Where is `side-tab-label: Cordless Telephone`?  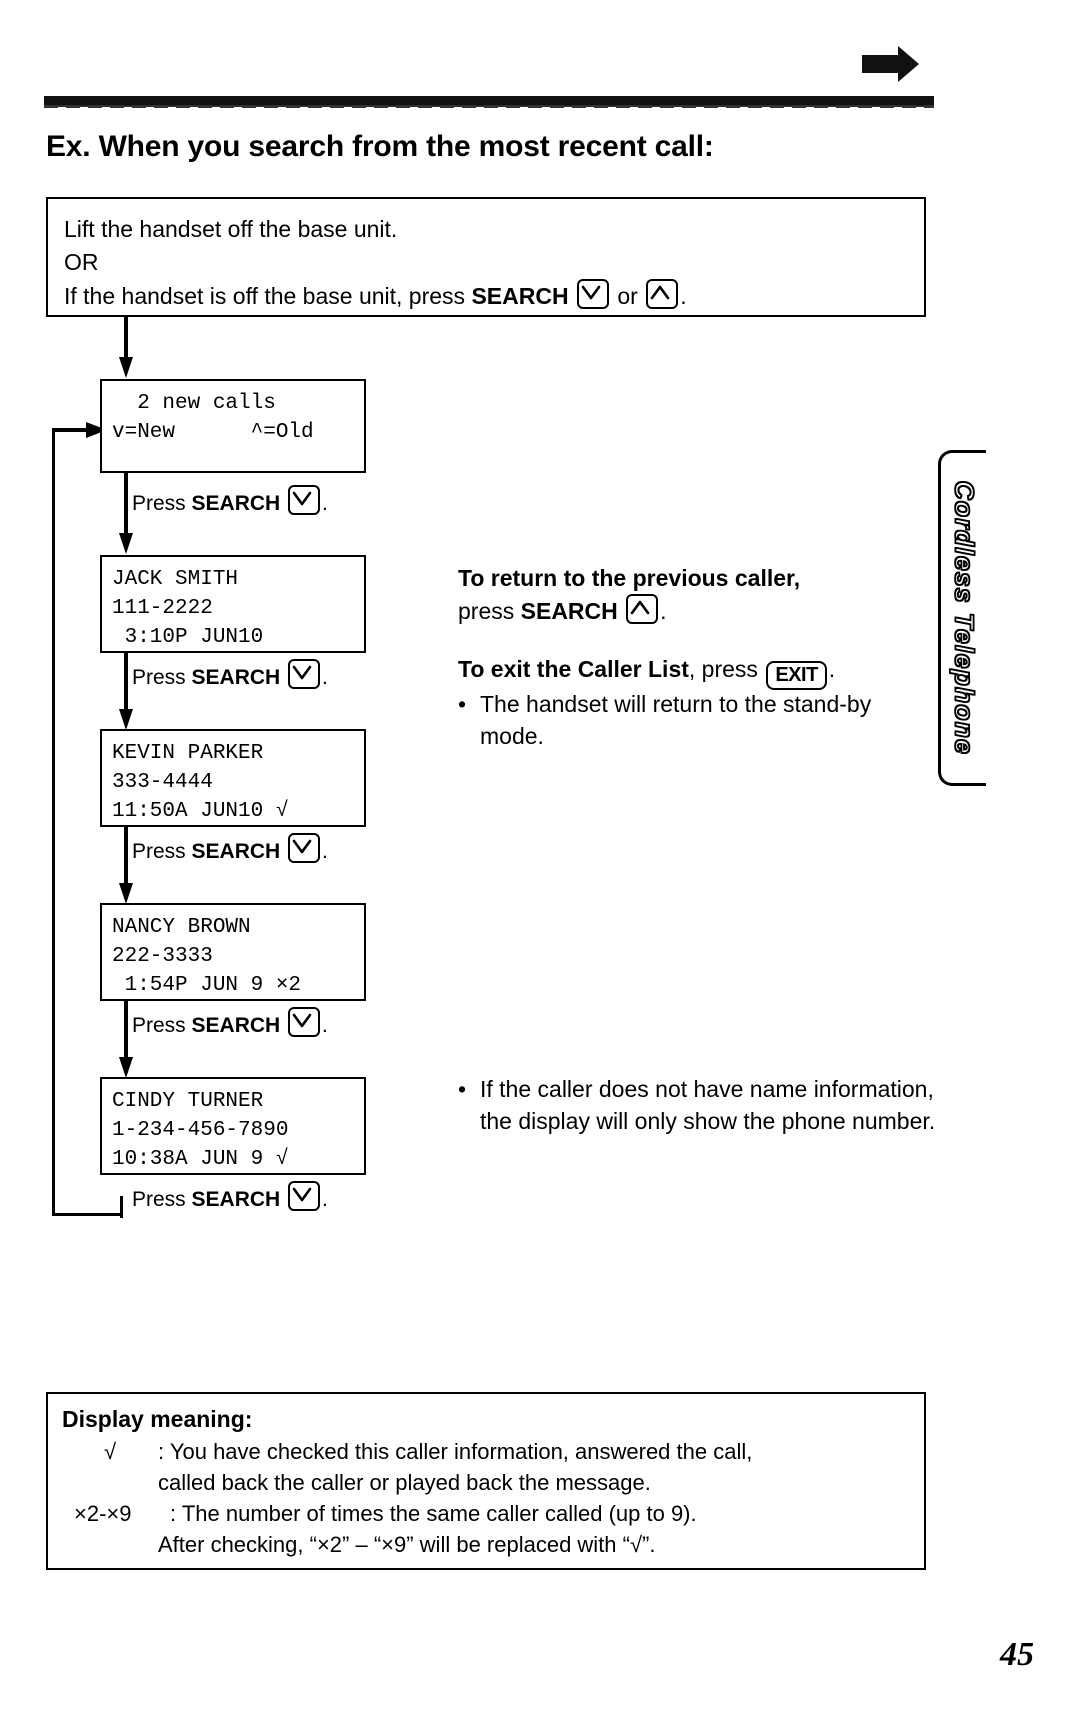 side-tab-label: Cordless Telephone is located at coordinates (964, 618).